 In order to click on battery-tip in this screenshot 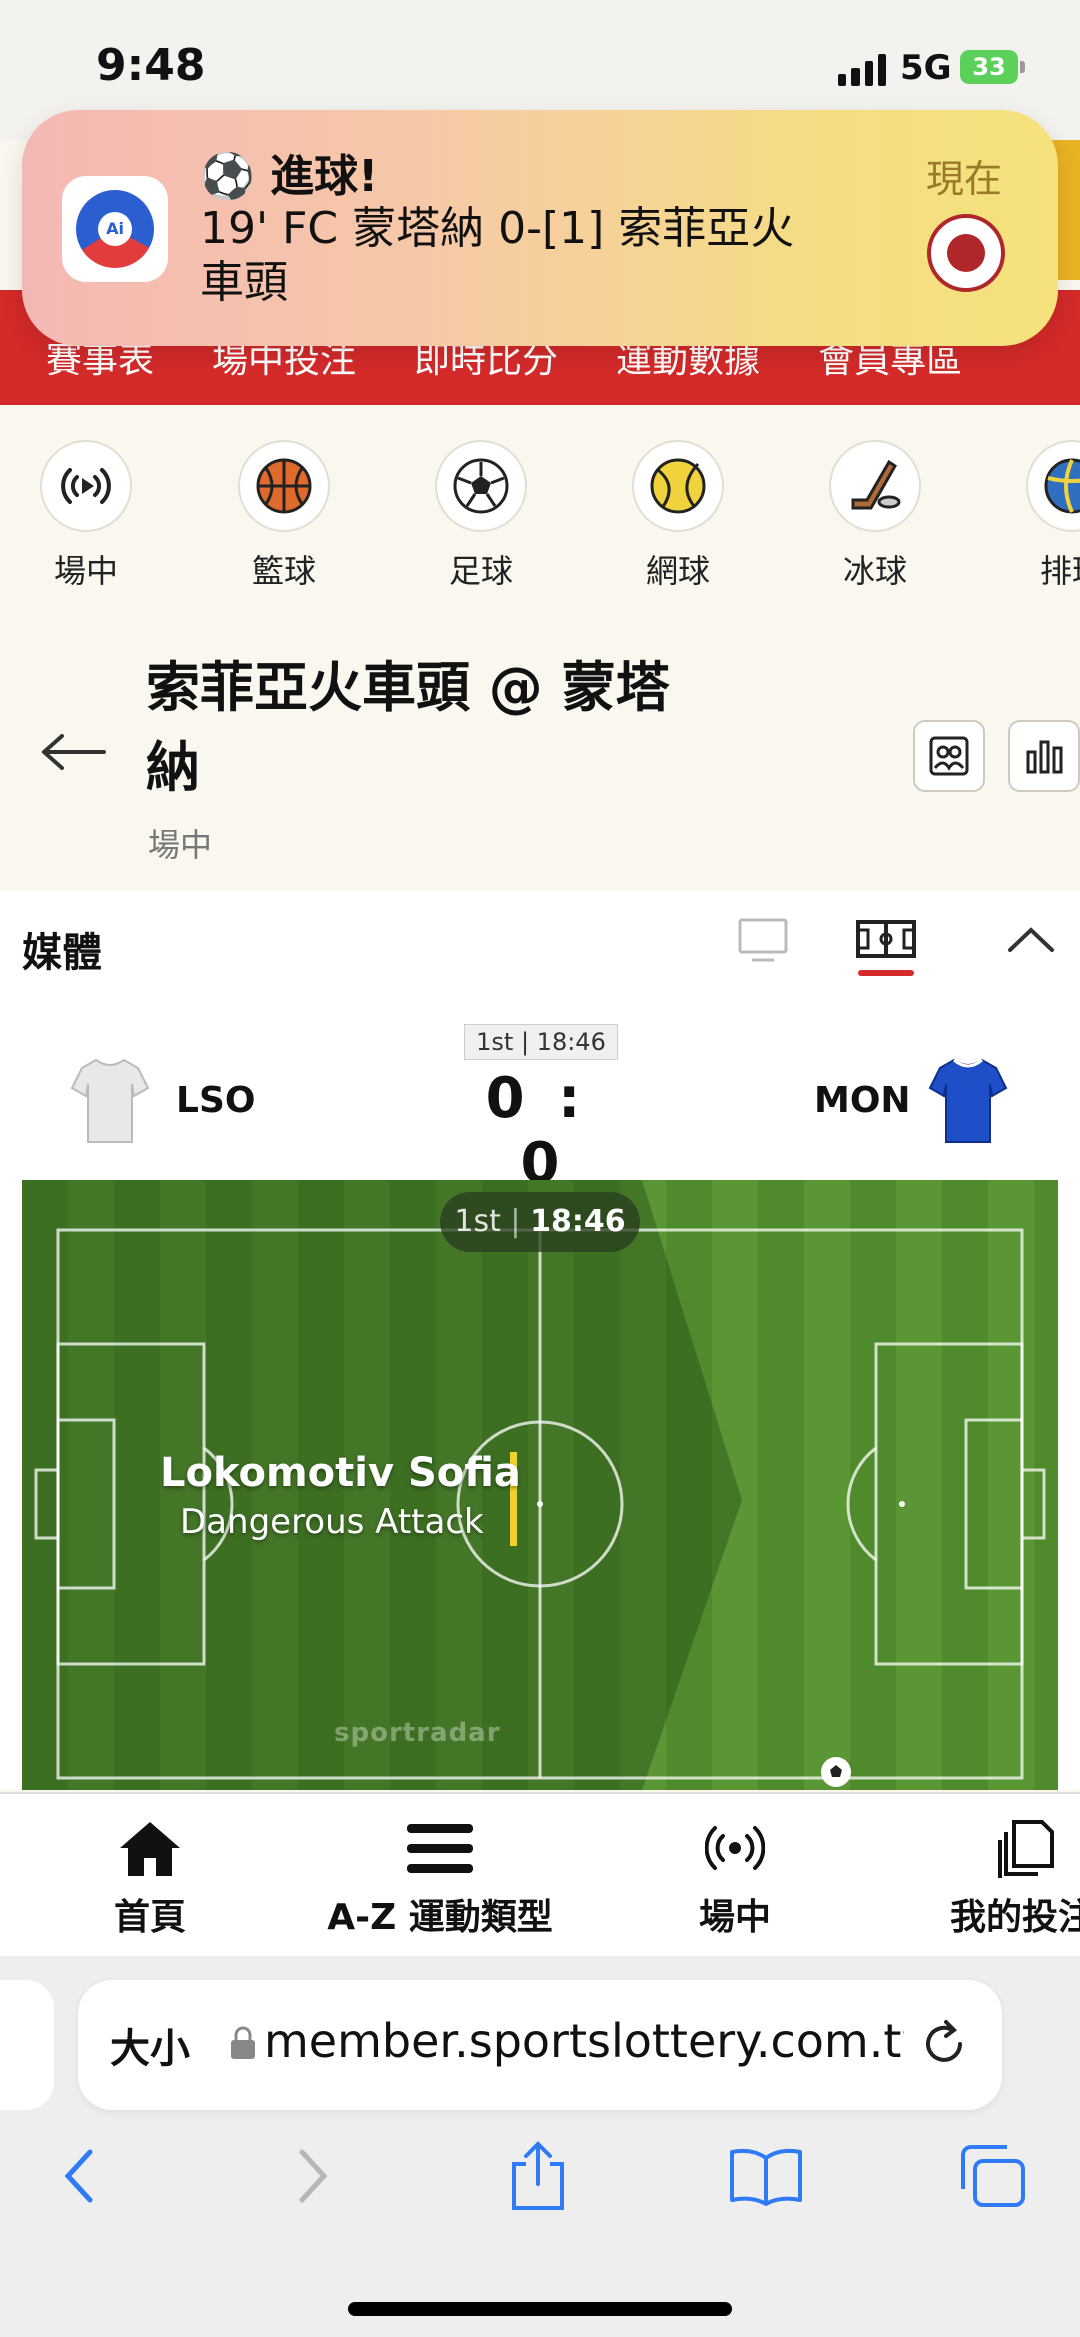, I will do `click(1022, 67)`.